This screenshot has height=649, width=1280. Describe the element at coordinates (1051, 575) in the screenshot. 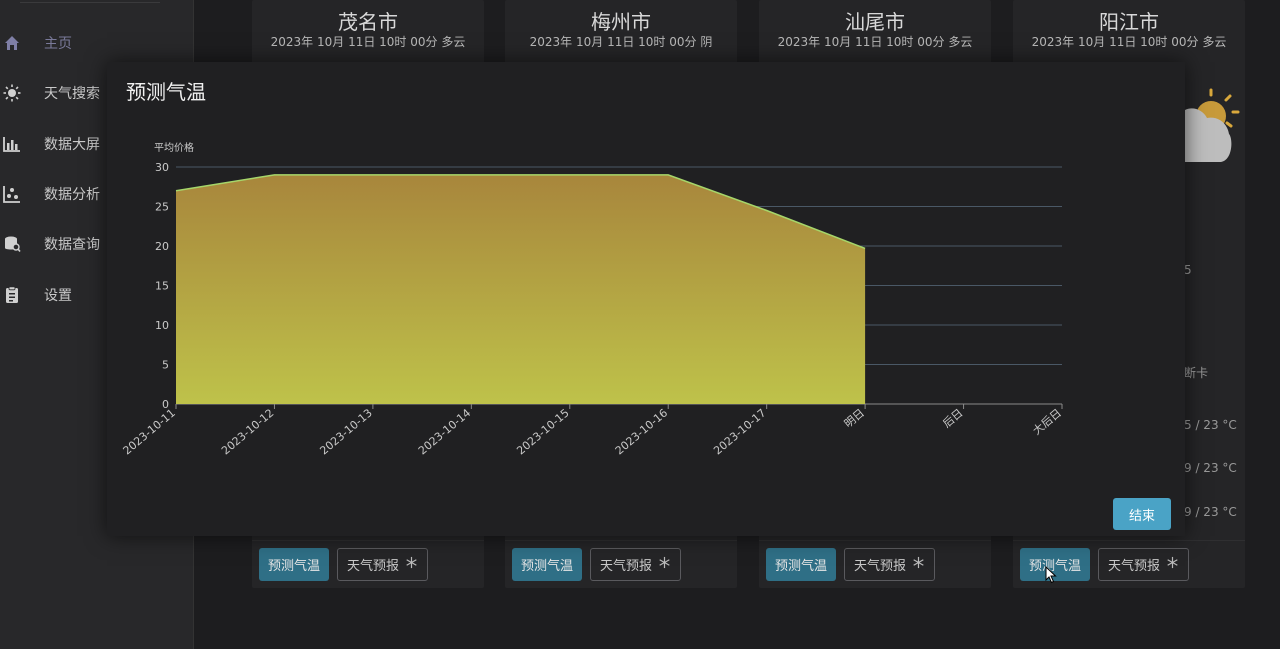

I see `mouse-cursor-icon` at that location.